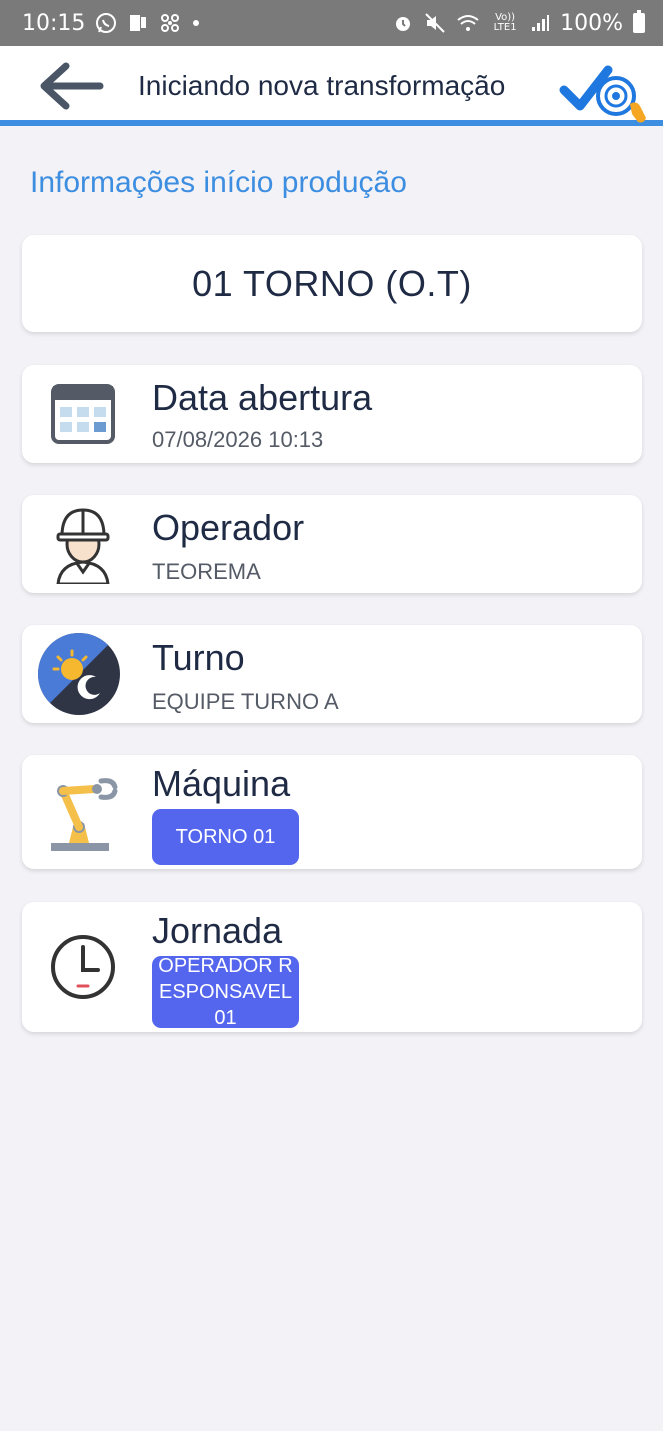 The image size is (663, 1431). Describe the element at coordinates (83, 967) in the screenshot. I see `clock-icon` at that location.